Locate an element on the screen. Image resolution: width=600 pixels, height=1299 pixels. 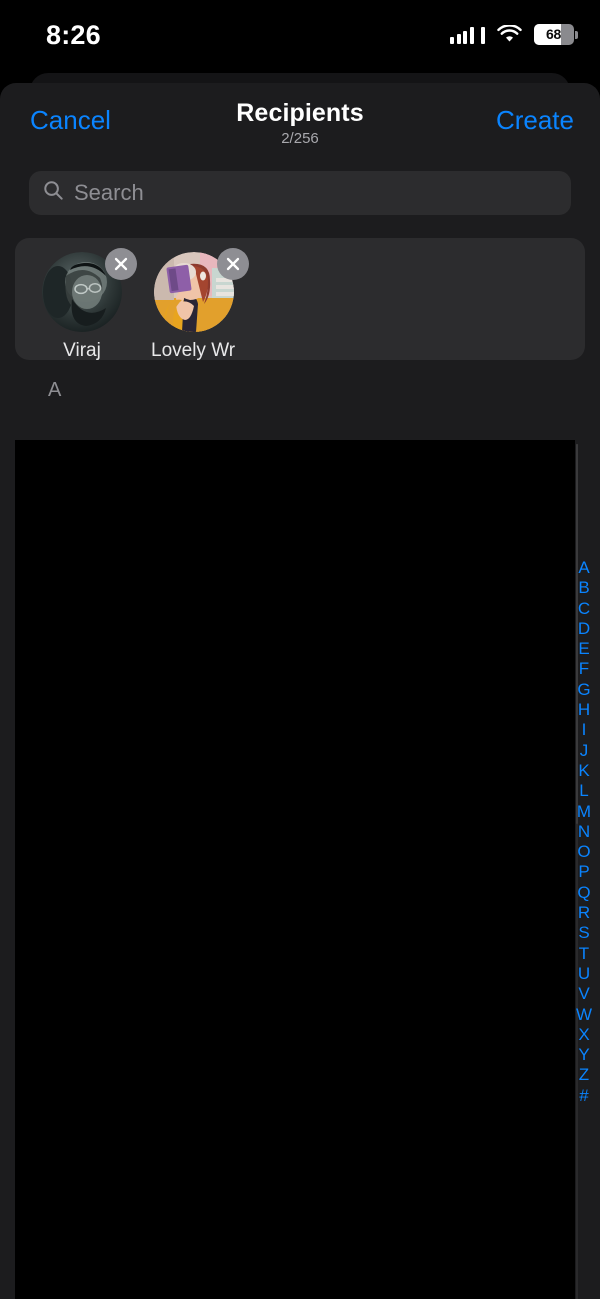
alpha-index-letter-g: G is located at coordinates (584, 690).